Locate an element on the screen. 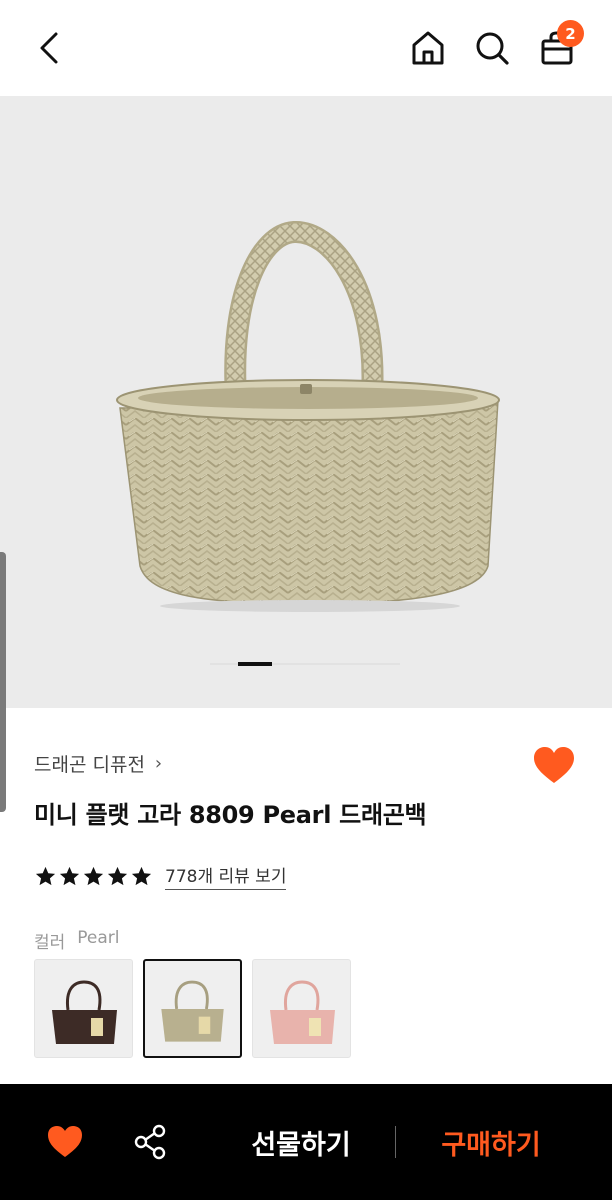  color-label: 컬러 is located at coordinates (50, 943).